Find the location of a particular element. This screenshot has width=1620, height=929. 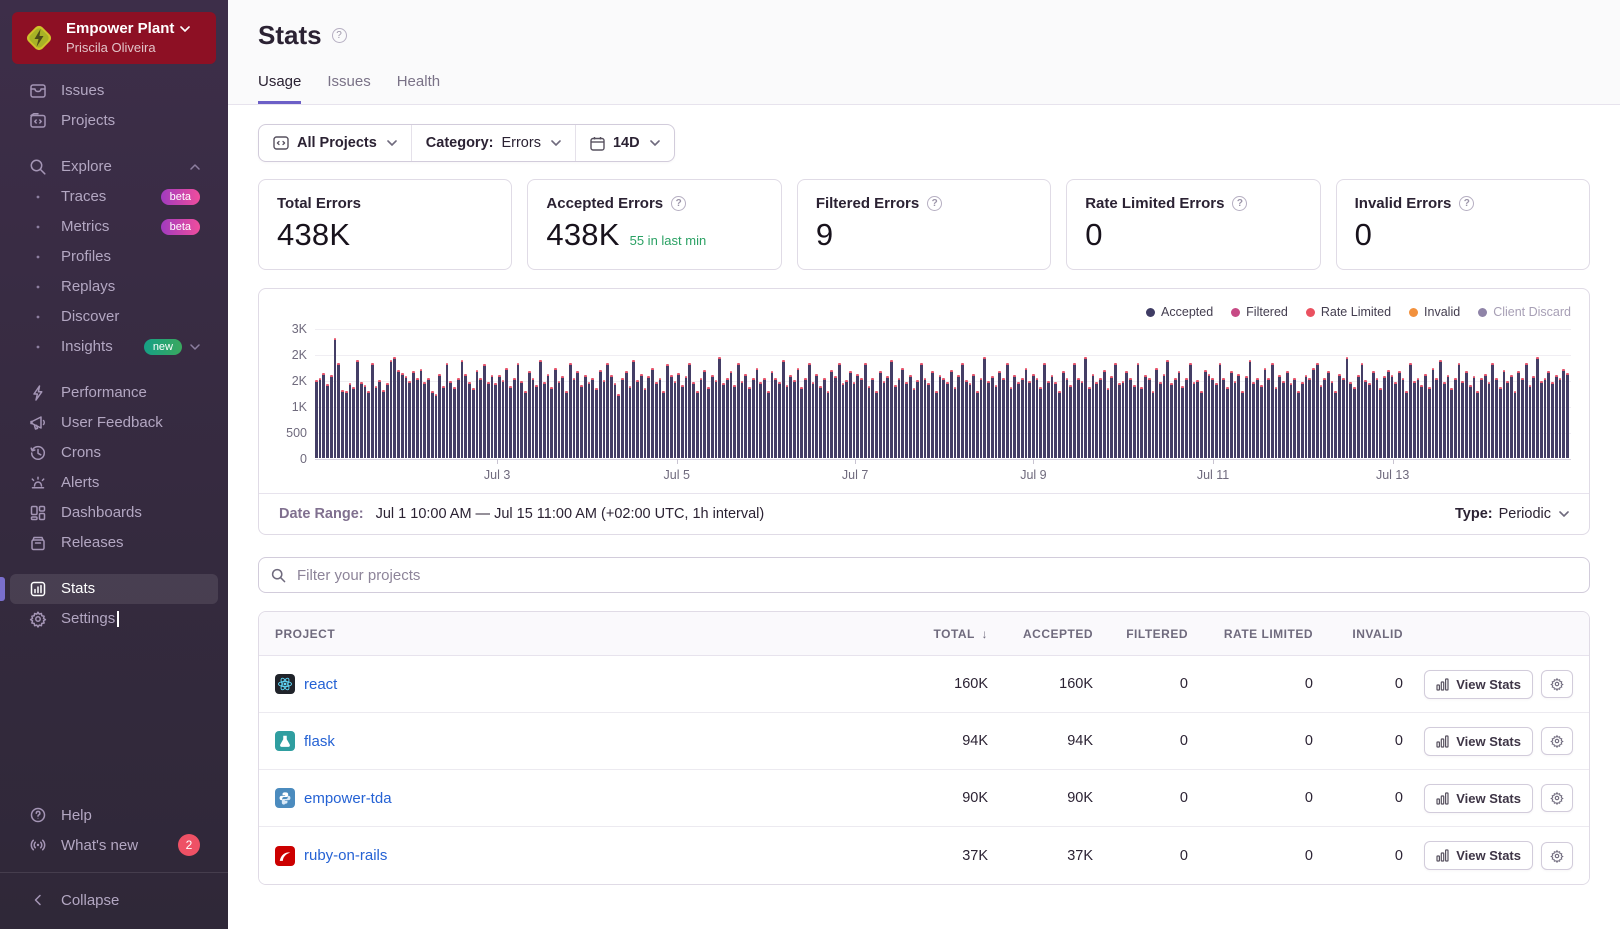

chevron-down-icon is located at coordinates (654, 143).